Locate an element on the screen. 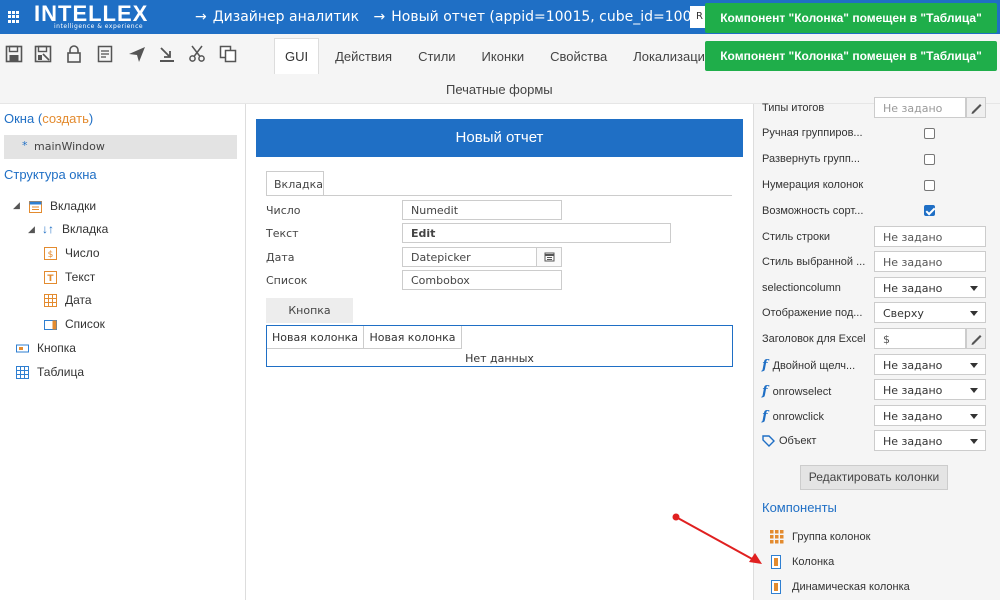 Image resolution: width=1000 pixels, height=600 pixels. annotation-arrow is located at coordinates (717, 538).